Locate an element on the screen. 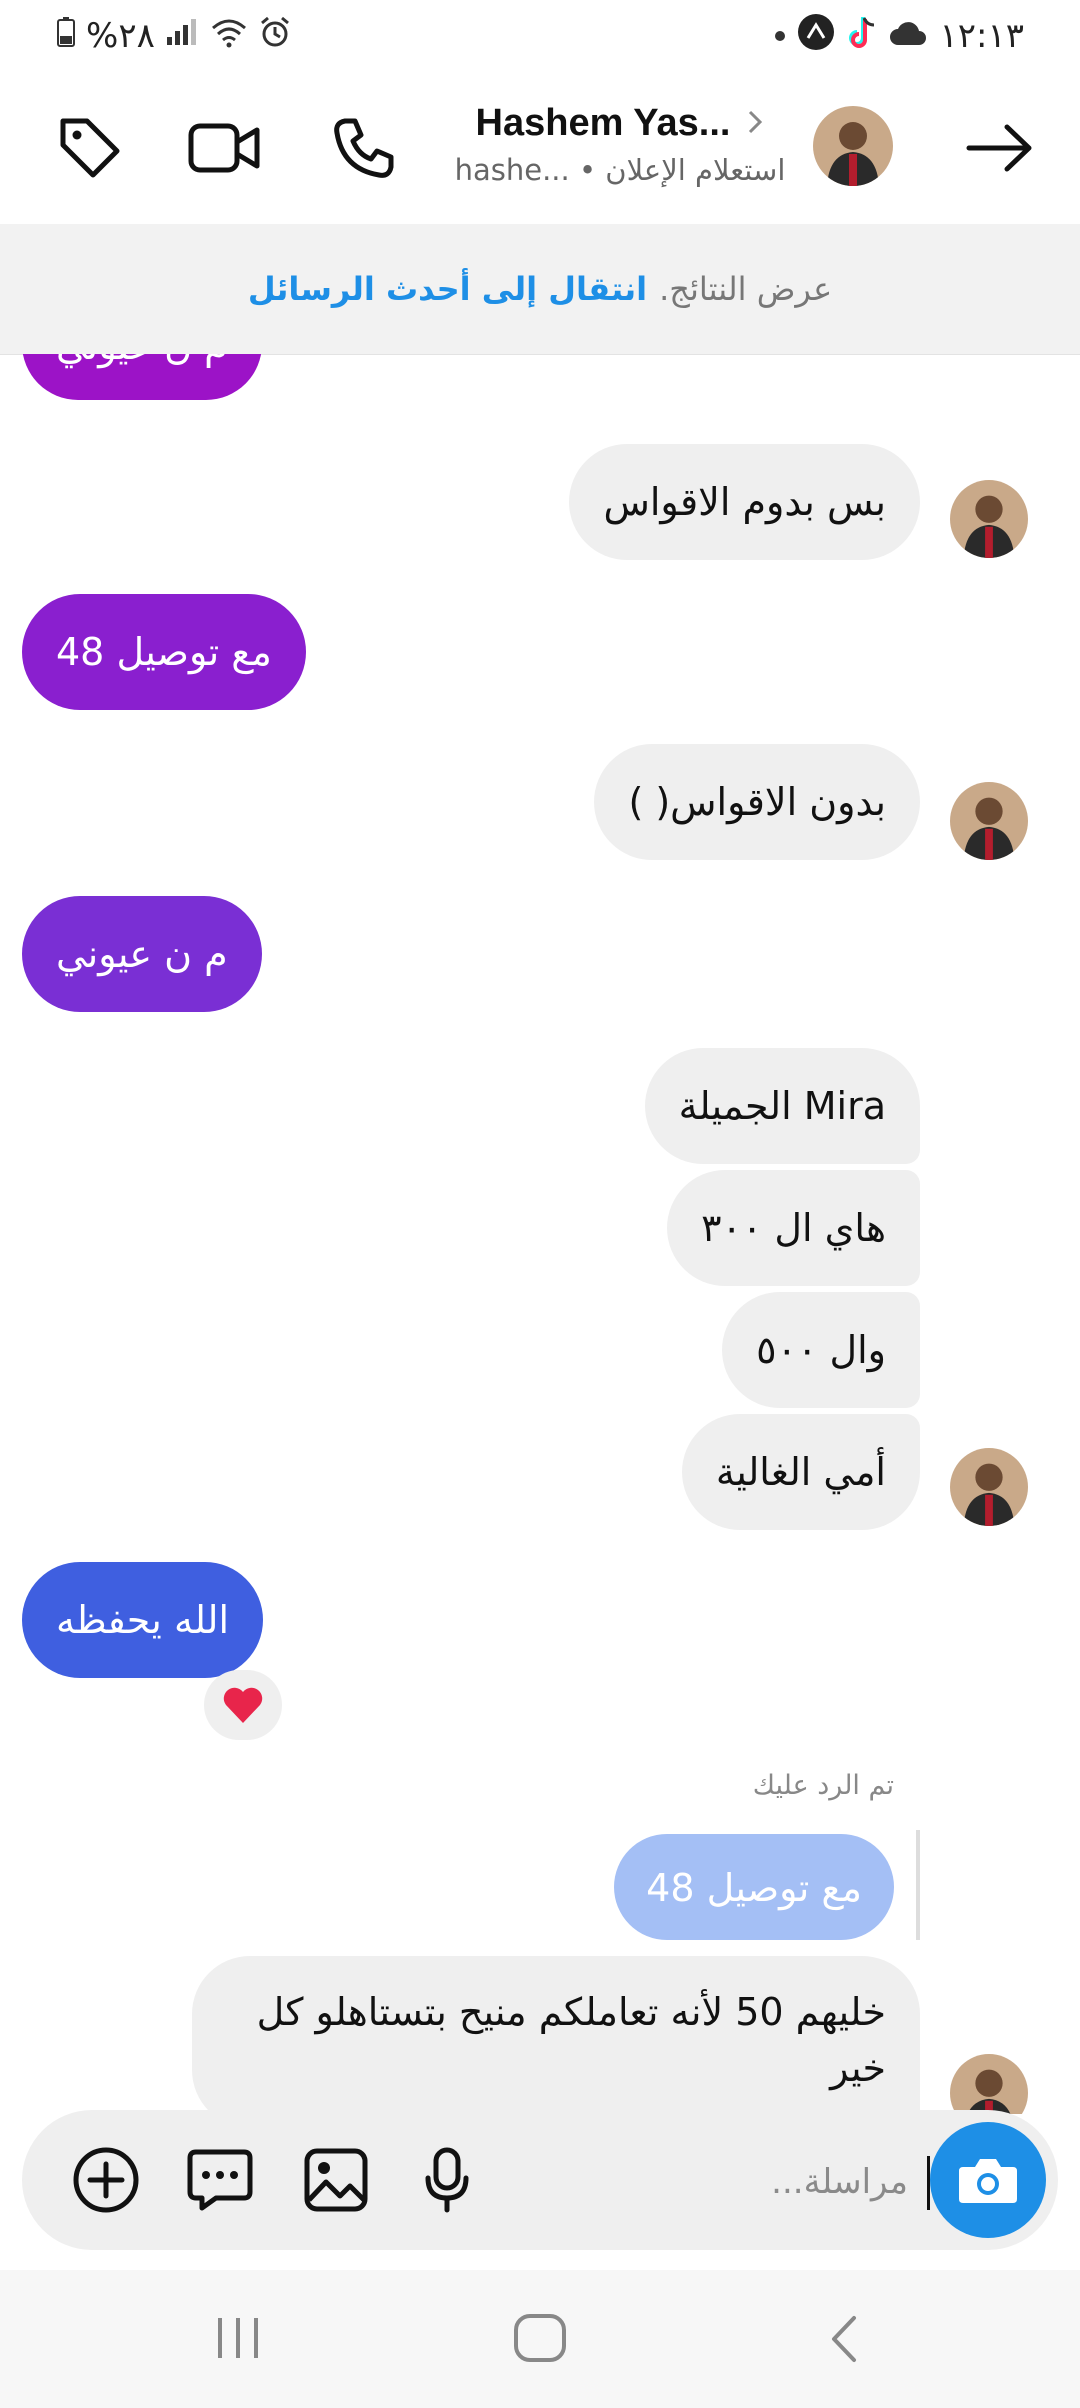 The width and height of the screenshot is (1080, 2408). tiktok-icon is located at coordinates (862, 36).